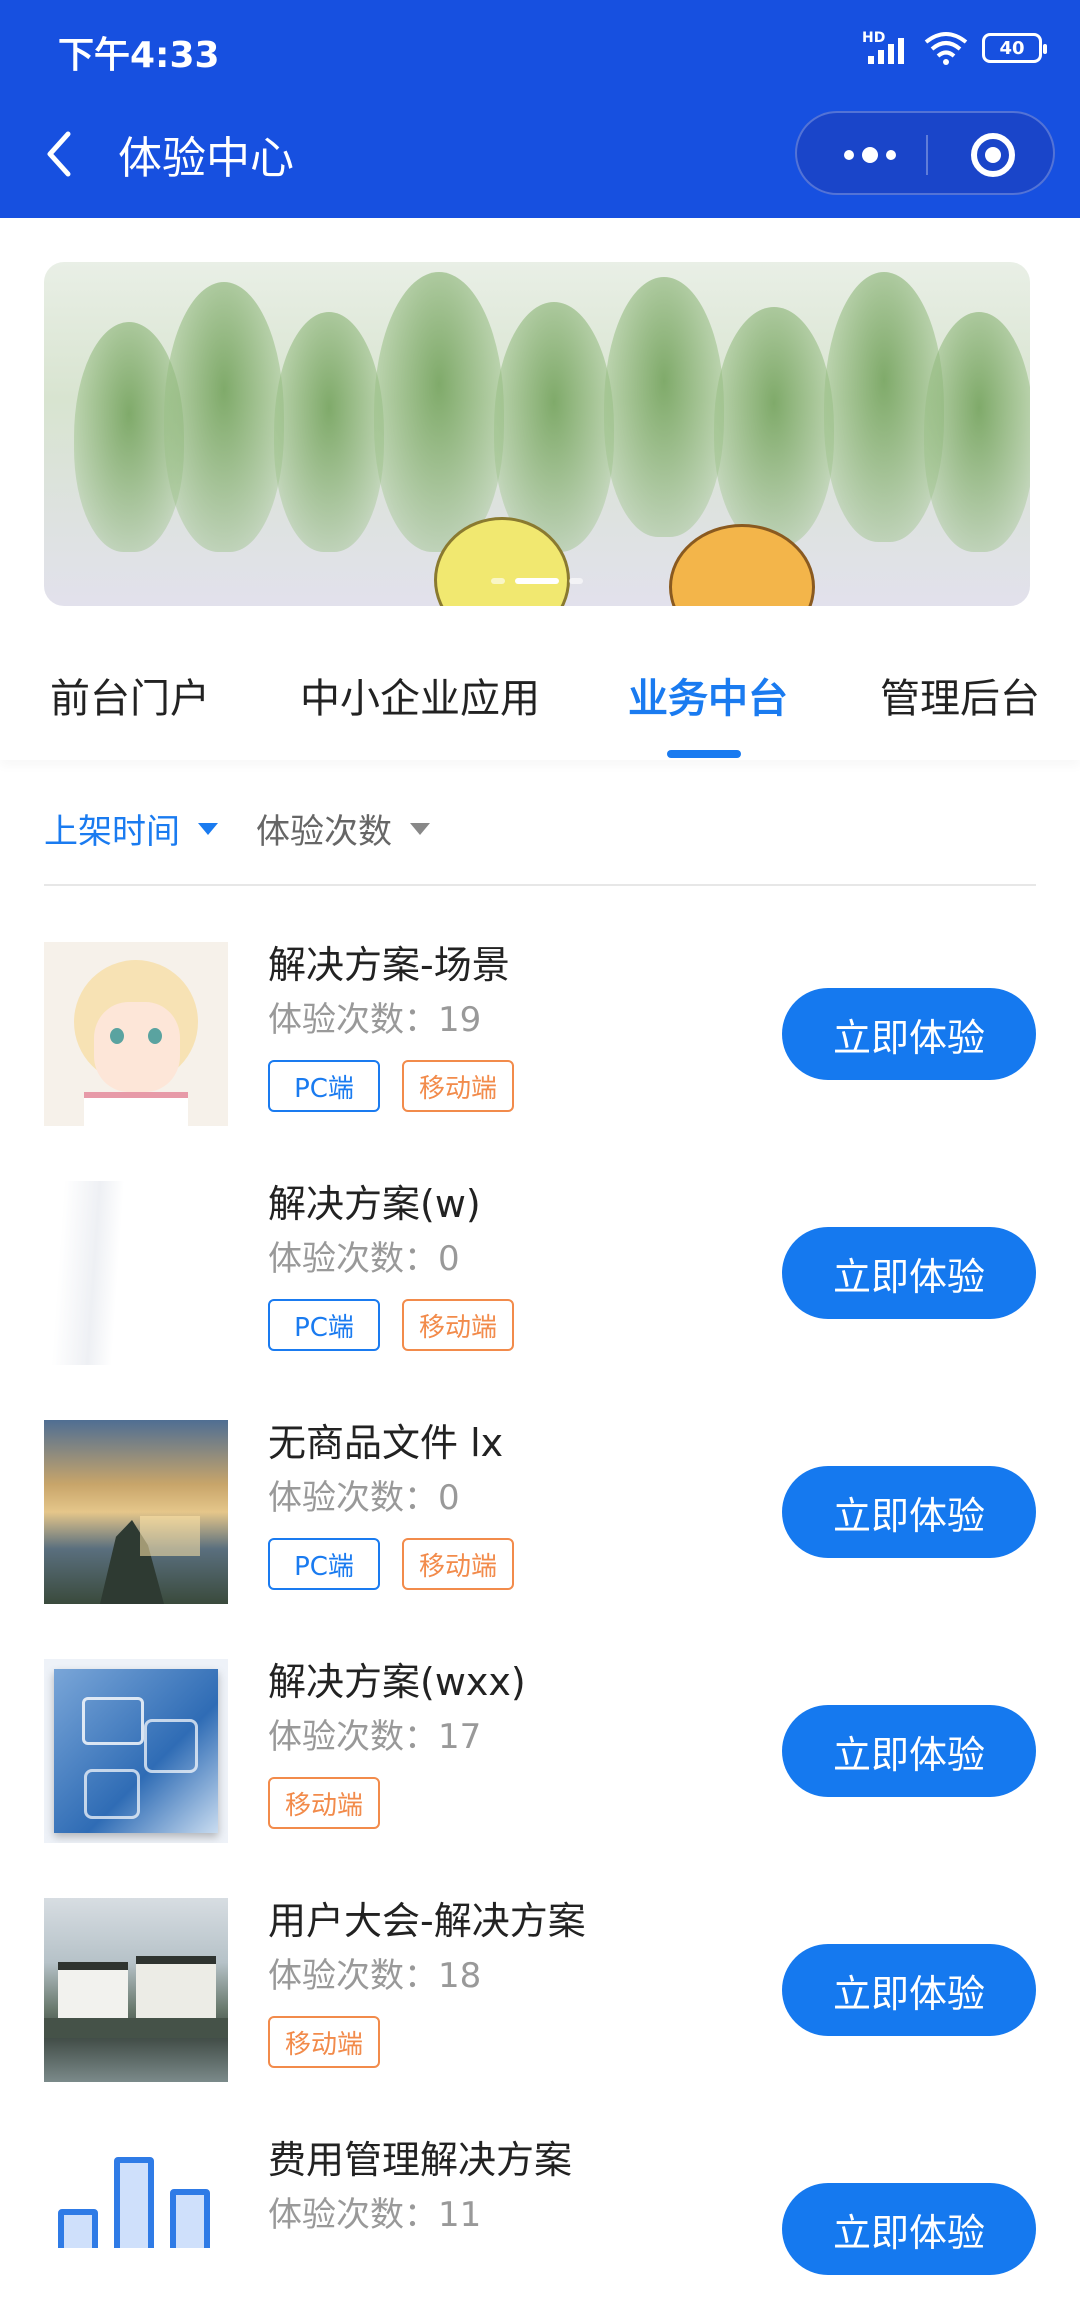 This screenshot has width=1080, height=2323. I want to click on item-name: 费用管理解决方案, so click(420, 2160).